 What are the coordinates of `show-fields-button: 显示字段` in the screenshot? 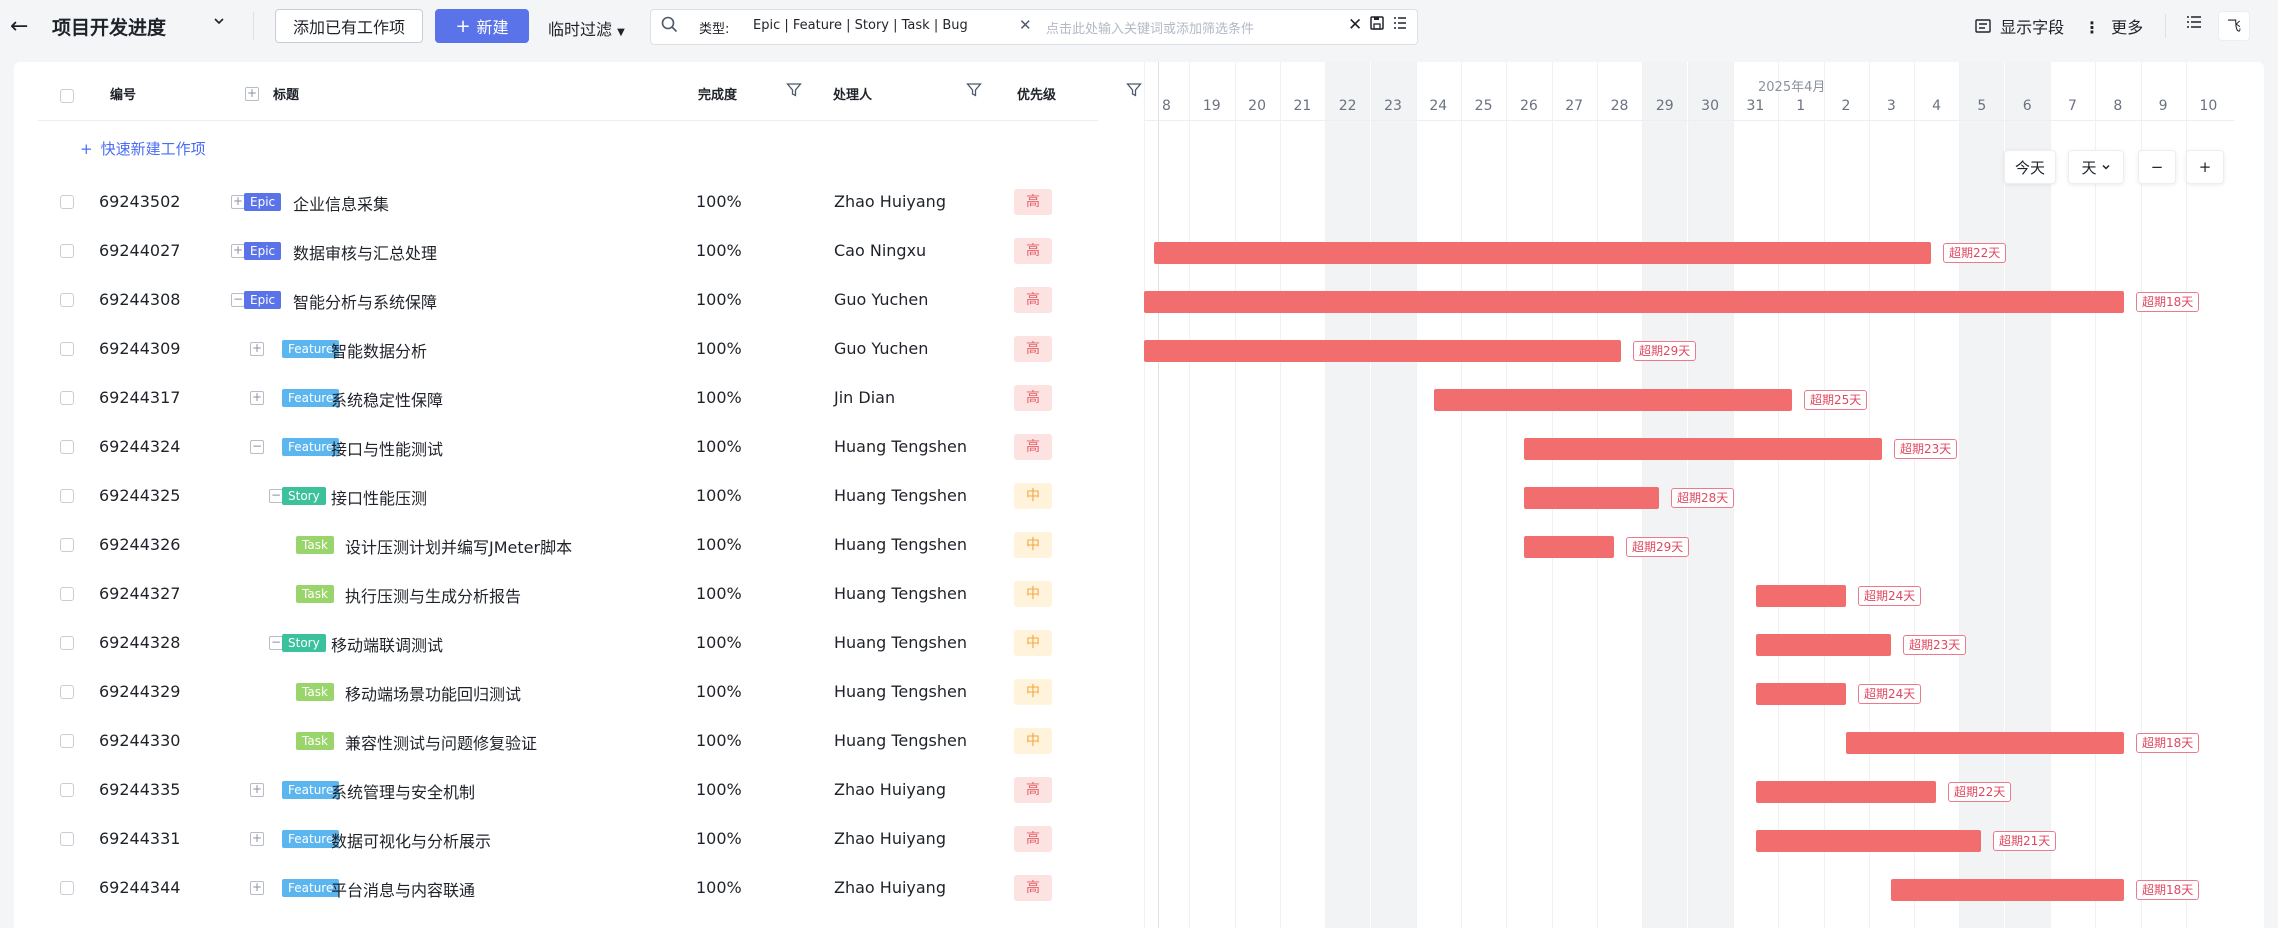 It's located at (2019, 26).